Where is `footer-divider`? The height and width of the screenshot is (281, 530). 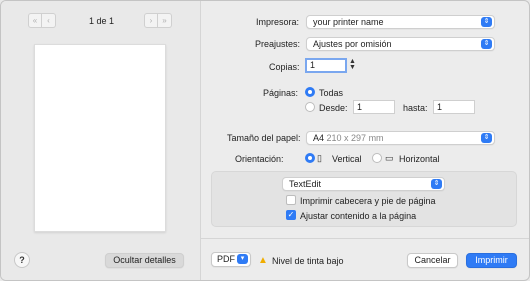 footer-divider is located at coordinates (365, 238).